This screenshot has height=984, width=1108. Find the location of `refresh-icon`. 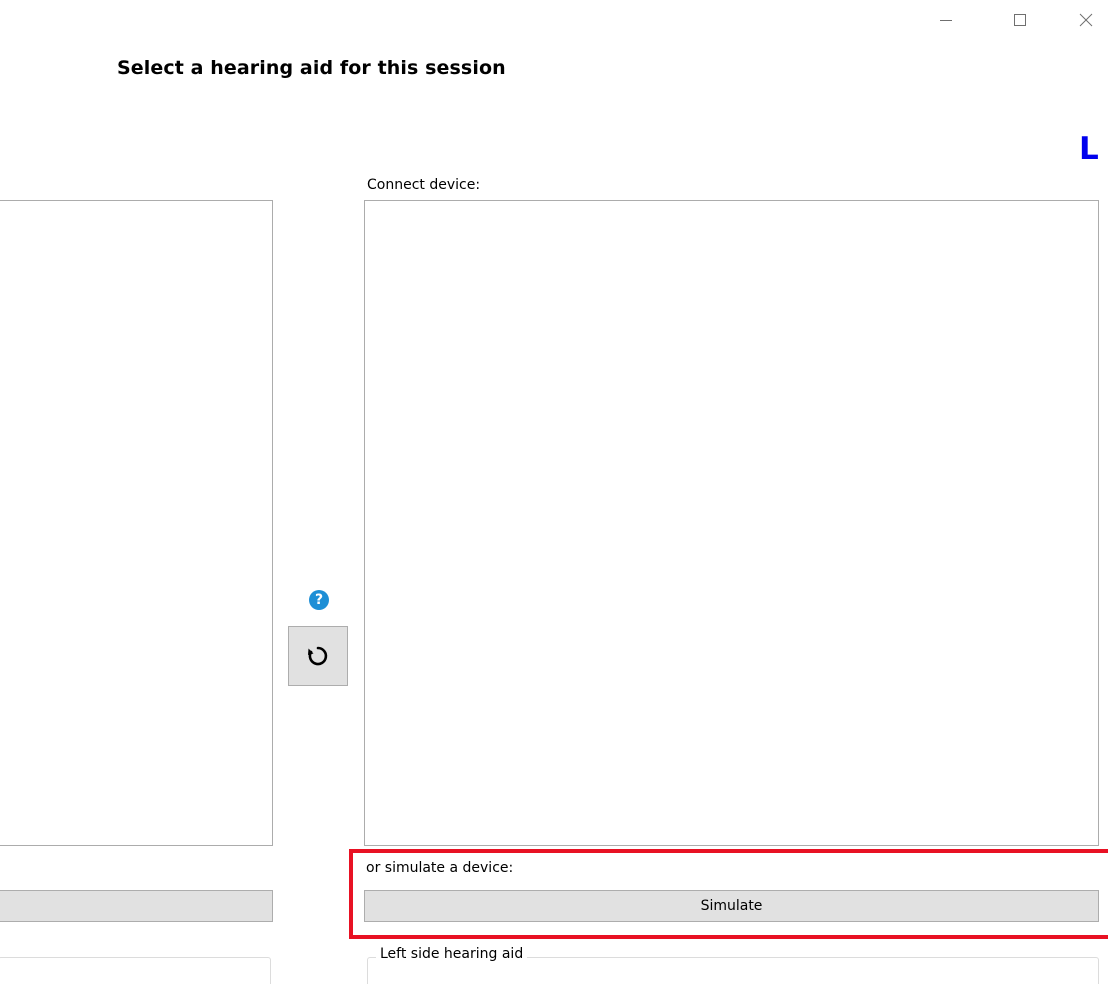

refresh-icon is located at coordinates (318, 656).